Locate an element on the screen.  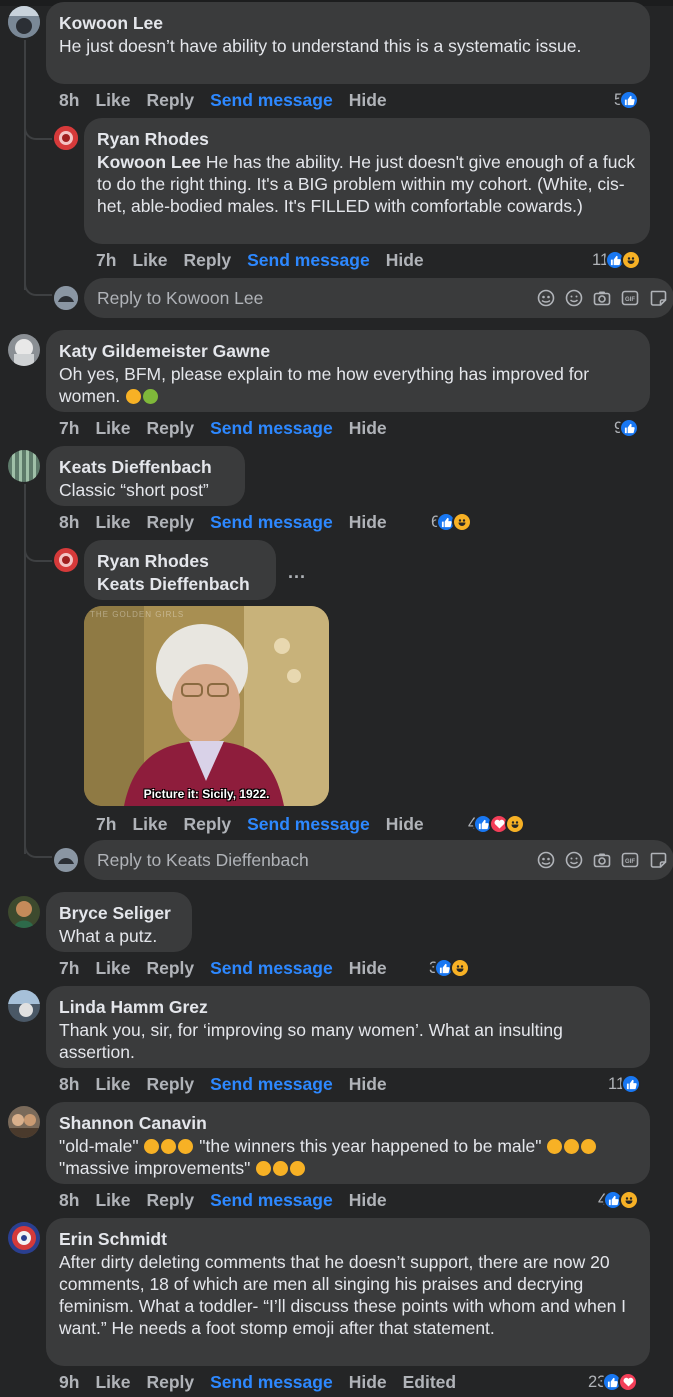
comment-author: Shannon Canavin is located at coordinates (348, 1123).